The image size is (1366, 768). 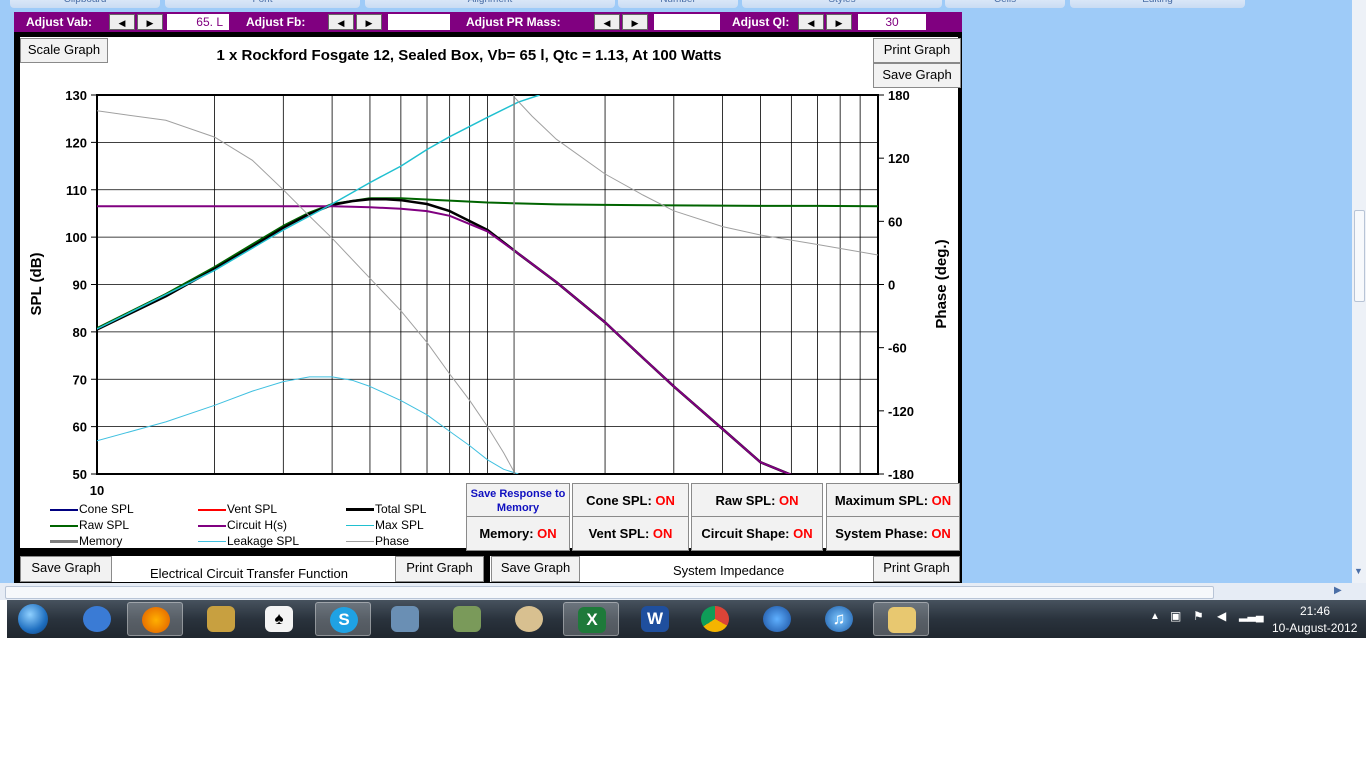 What do you see at coordinates (249, 573) in the screenshot?
I see `electrical-circuit-title: Electrical Circuit Transfer Function` at bounding box center [249, 573].